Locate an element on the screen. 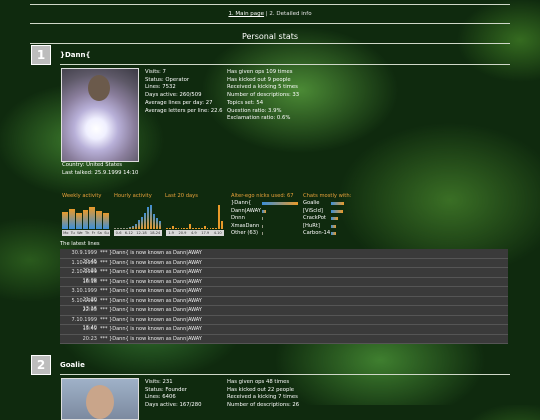 The width and height of the screenshot is (540, 420). stat-avg-letters: Average letters per line: 22.6 is located at coordinates (184, 110).